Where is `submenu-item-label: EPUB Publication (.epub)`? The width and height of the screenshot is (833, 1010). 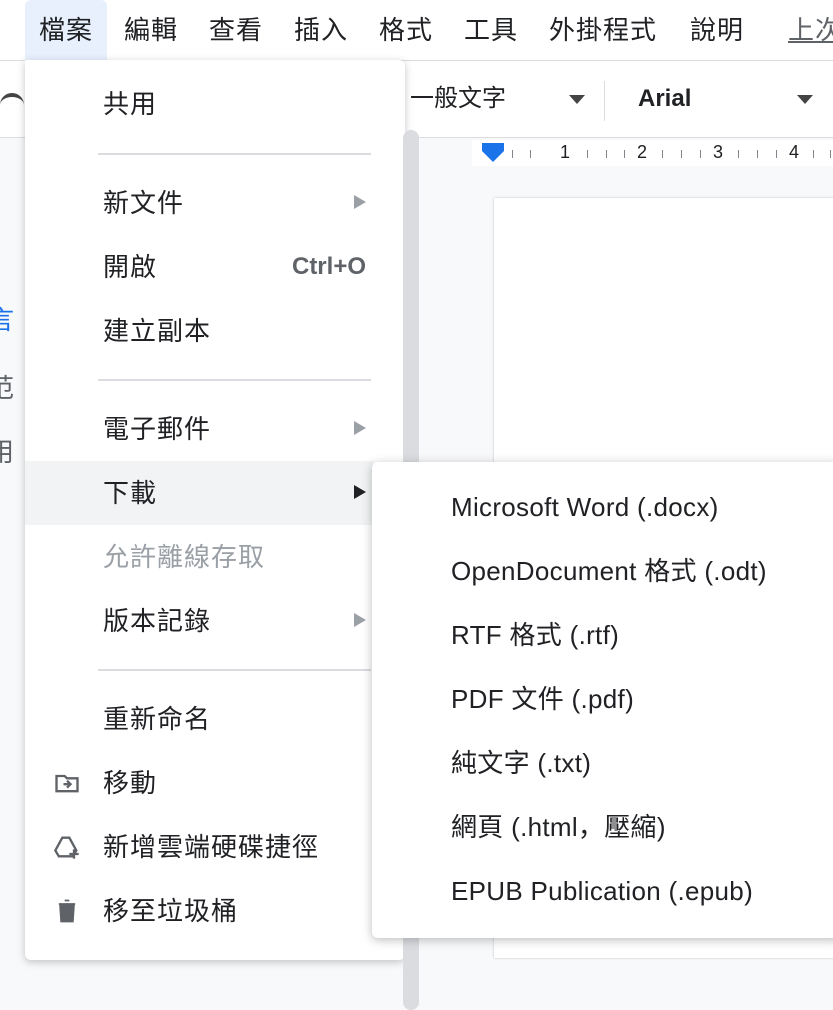
submenu-item-label: EPUB Publication (.epub) is located at coordinates (602, 891).